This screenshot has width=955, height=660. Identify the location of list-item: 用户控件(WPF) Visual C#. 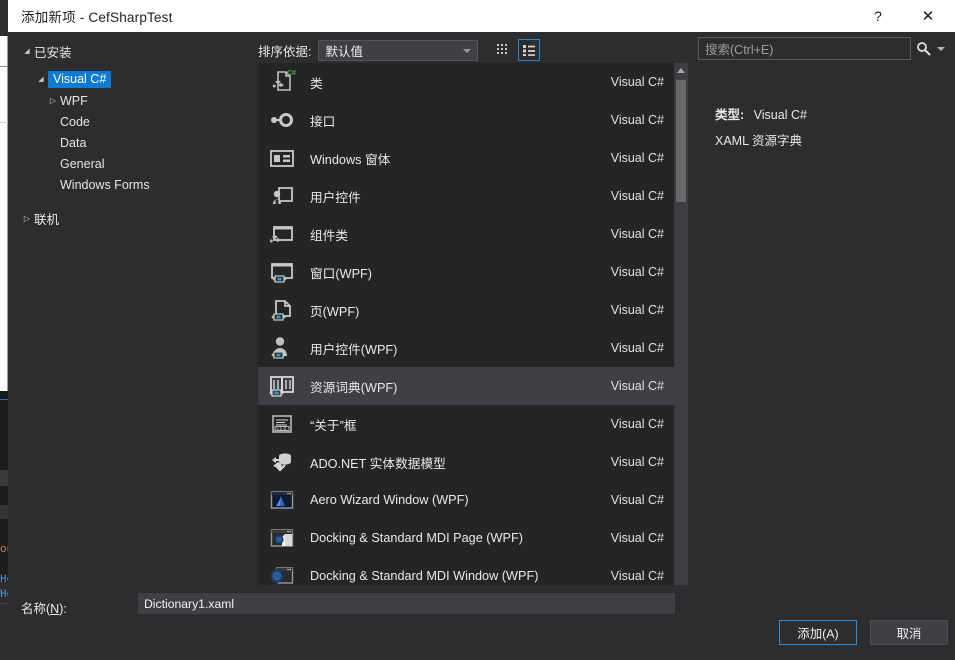
(466, 348).